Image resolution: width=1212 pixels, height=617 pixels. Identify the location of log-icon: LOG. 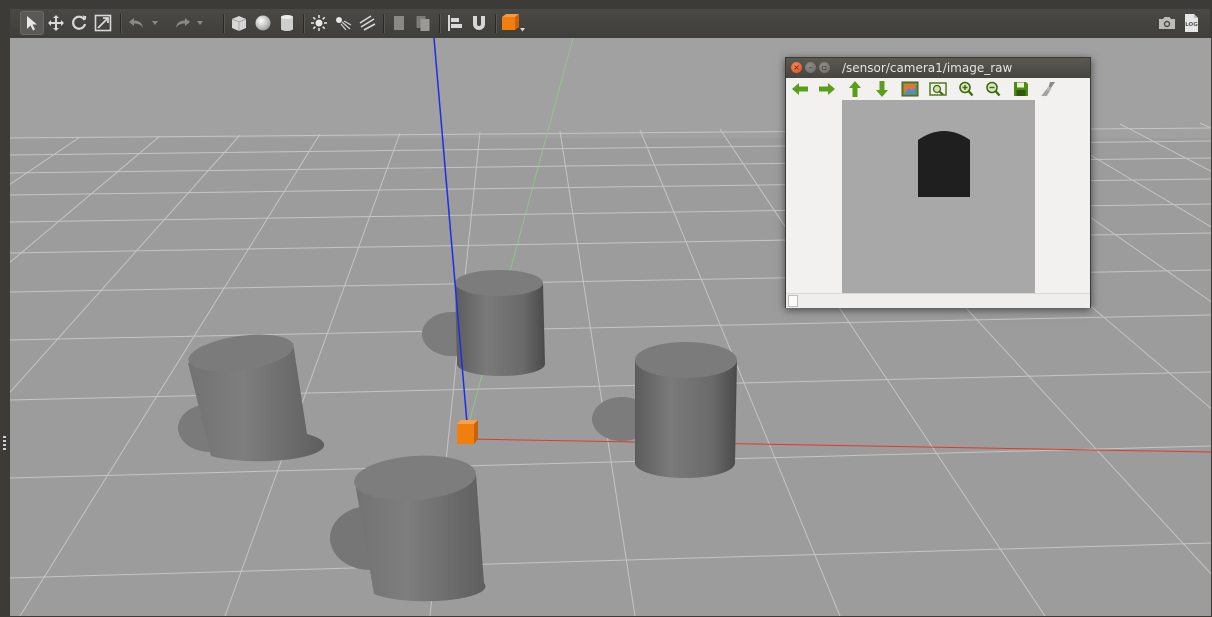
(1191, 23).